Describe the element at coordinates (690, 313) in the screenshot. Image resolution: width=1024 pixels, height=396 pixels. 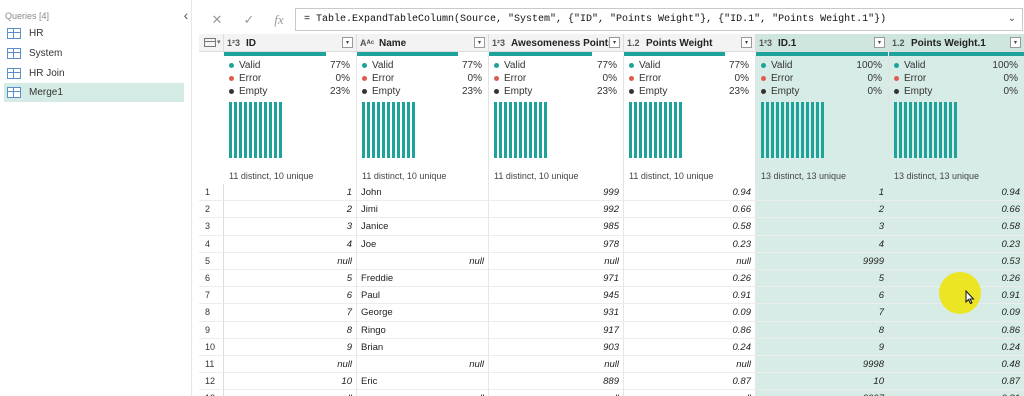
I see `table-cell: 0.09` at that location.